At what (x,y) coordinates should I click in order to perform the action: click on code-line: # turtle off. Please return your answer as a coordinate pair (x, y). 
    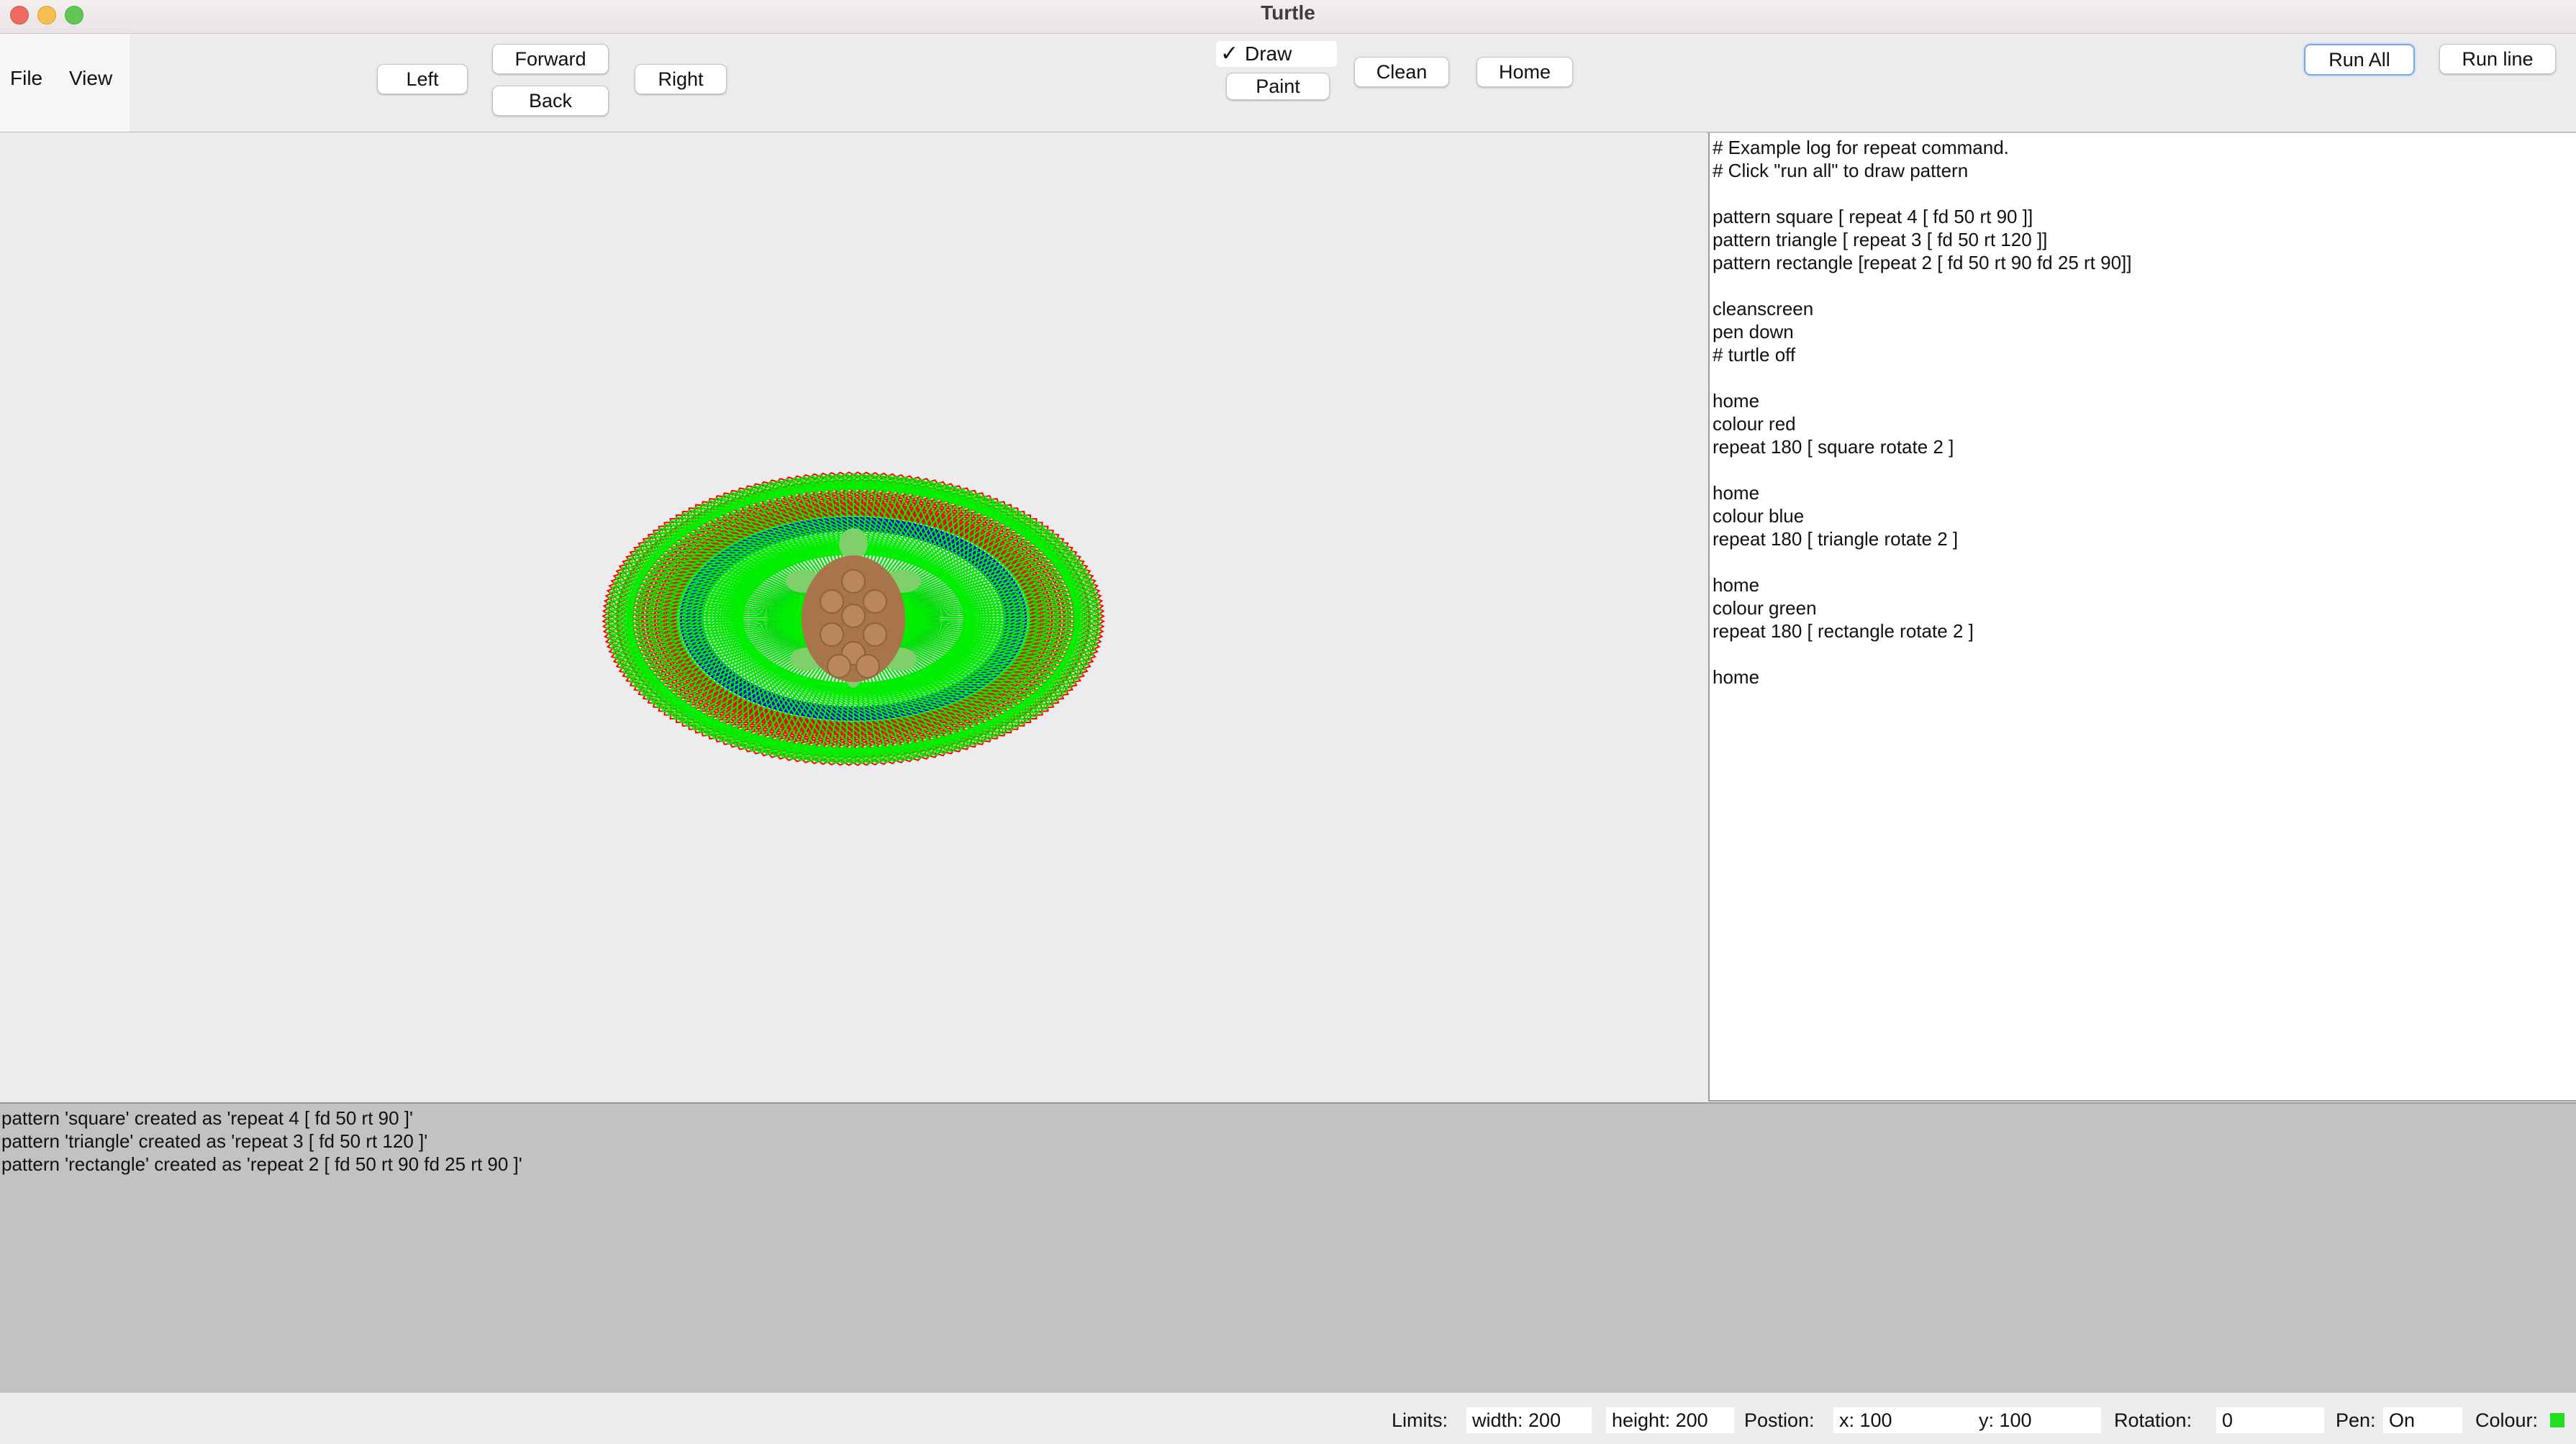
    Looking at the image, I should click on (1755, 354).